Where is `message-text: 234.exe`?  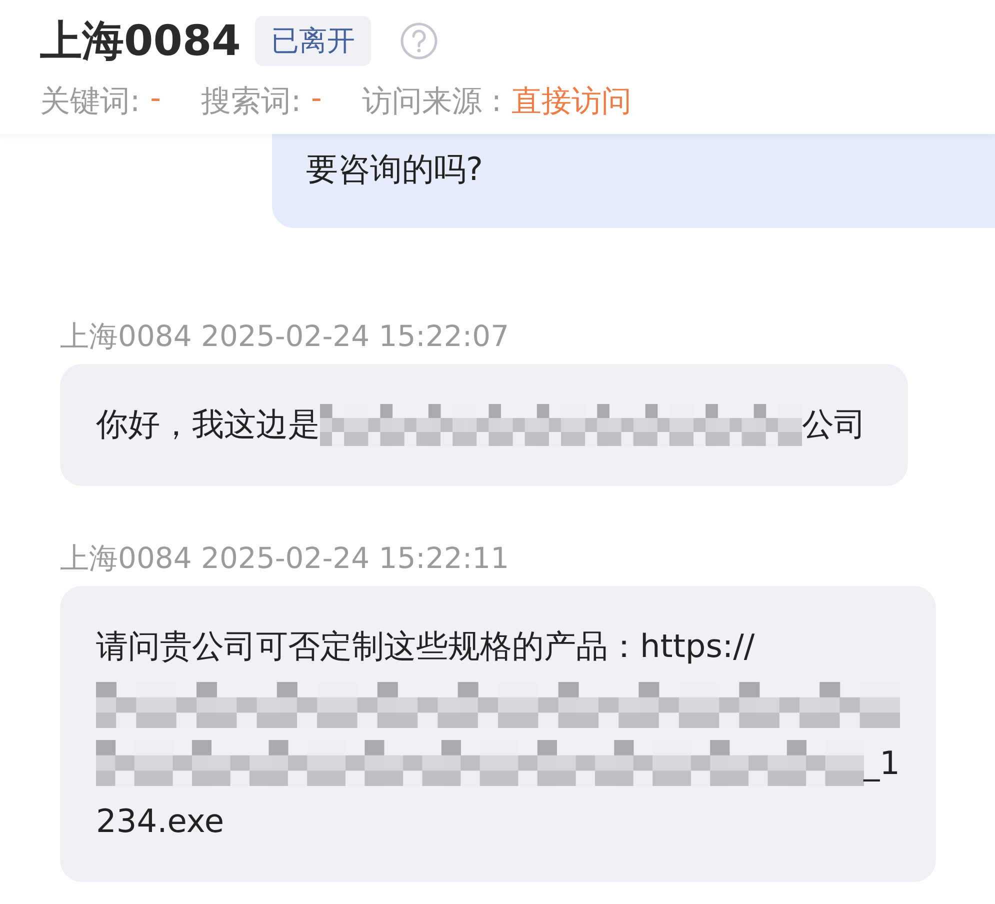 message-text: 234.exe is located at coordinates (160, 821).